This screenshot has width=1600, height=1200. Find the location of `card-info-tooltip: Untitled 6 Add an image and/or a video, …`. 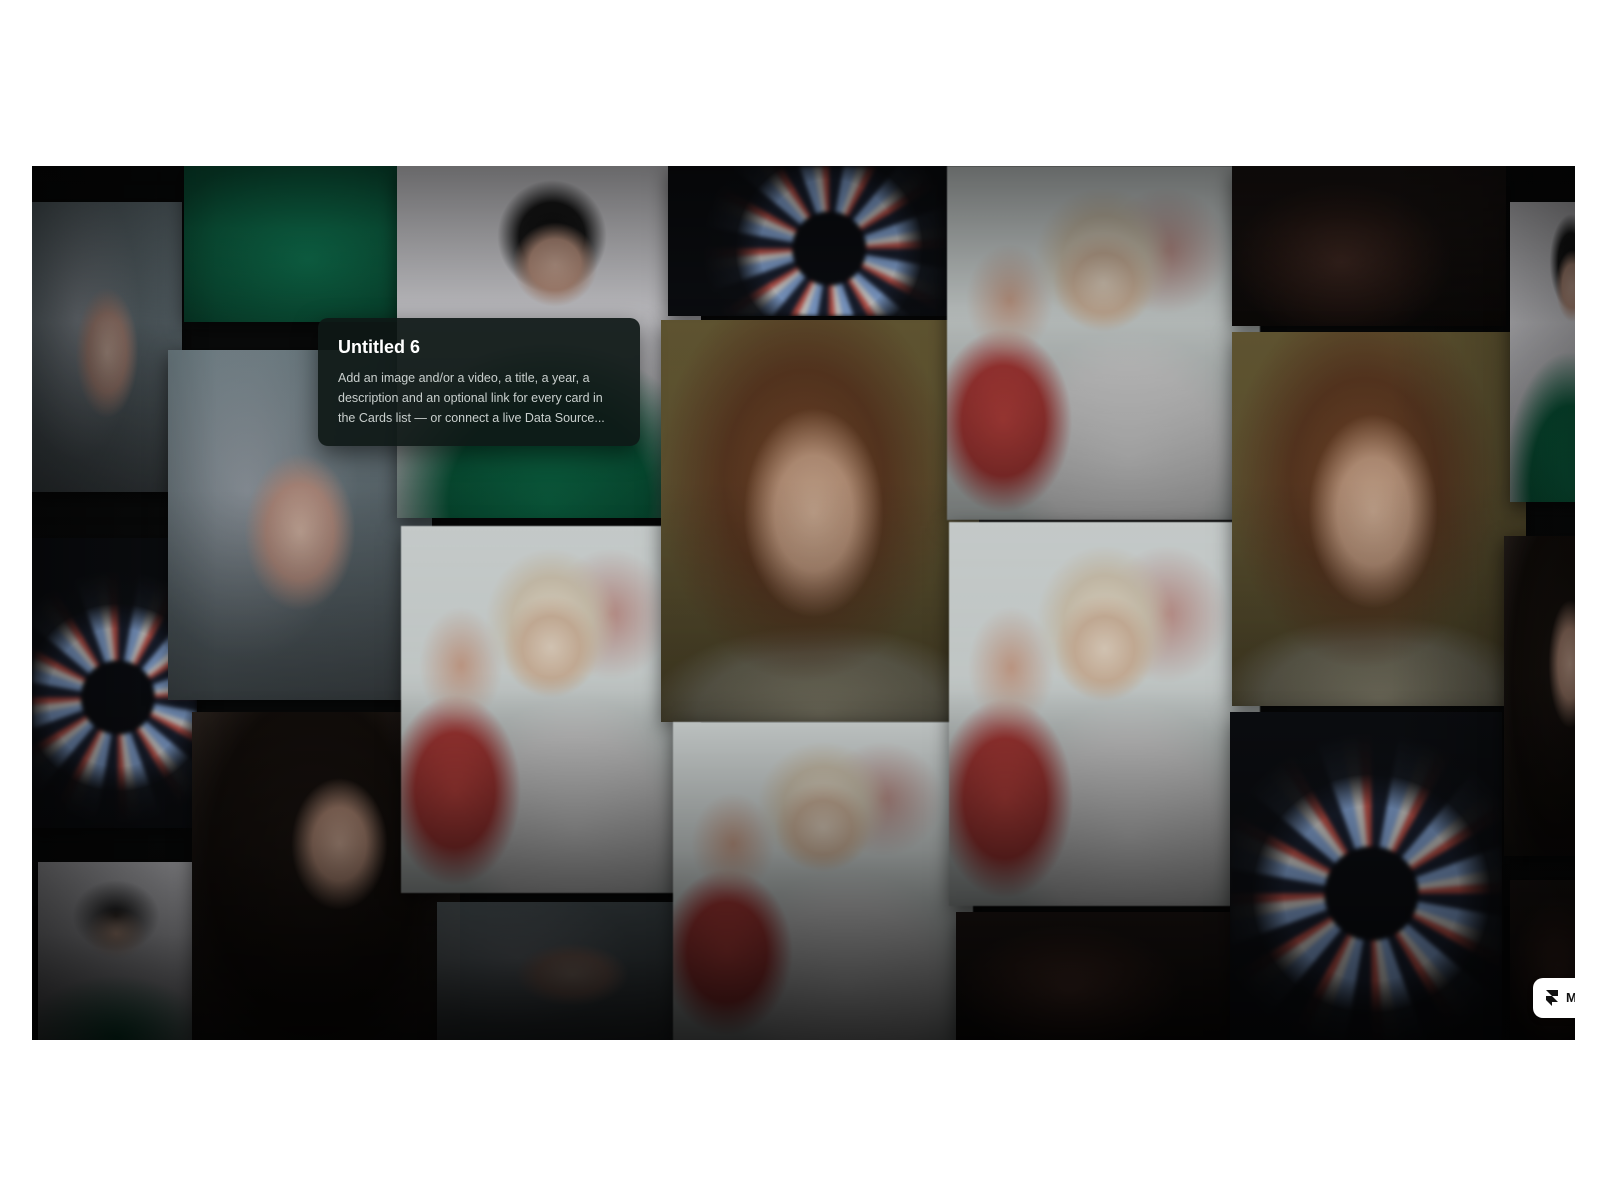

card-info-tooltip: Untitled 6 Add an image and/or a video, … is located at coordinates (479, 382).